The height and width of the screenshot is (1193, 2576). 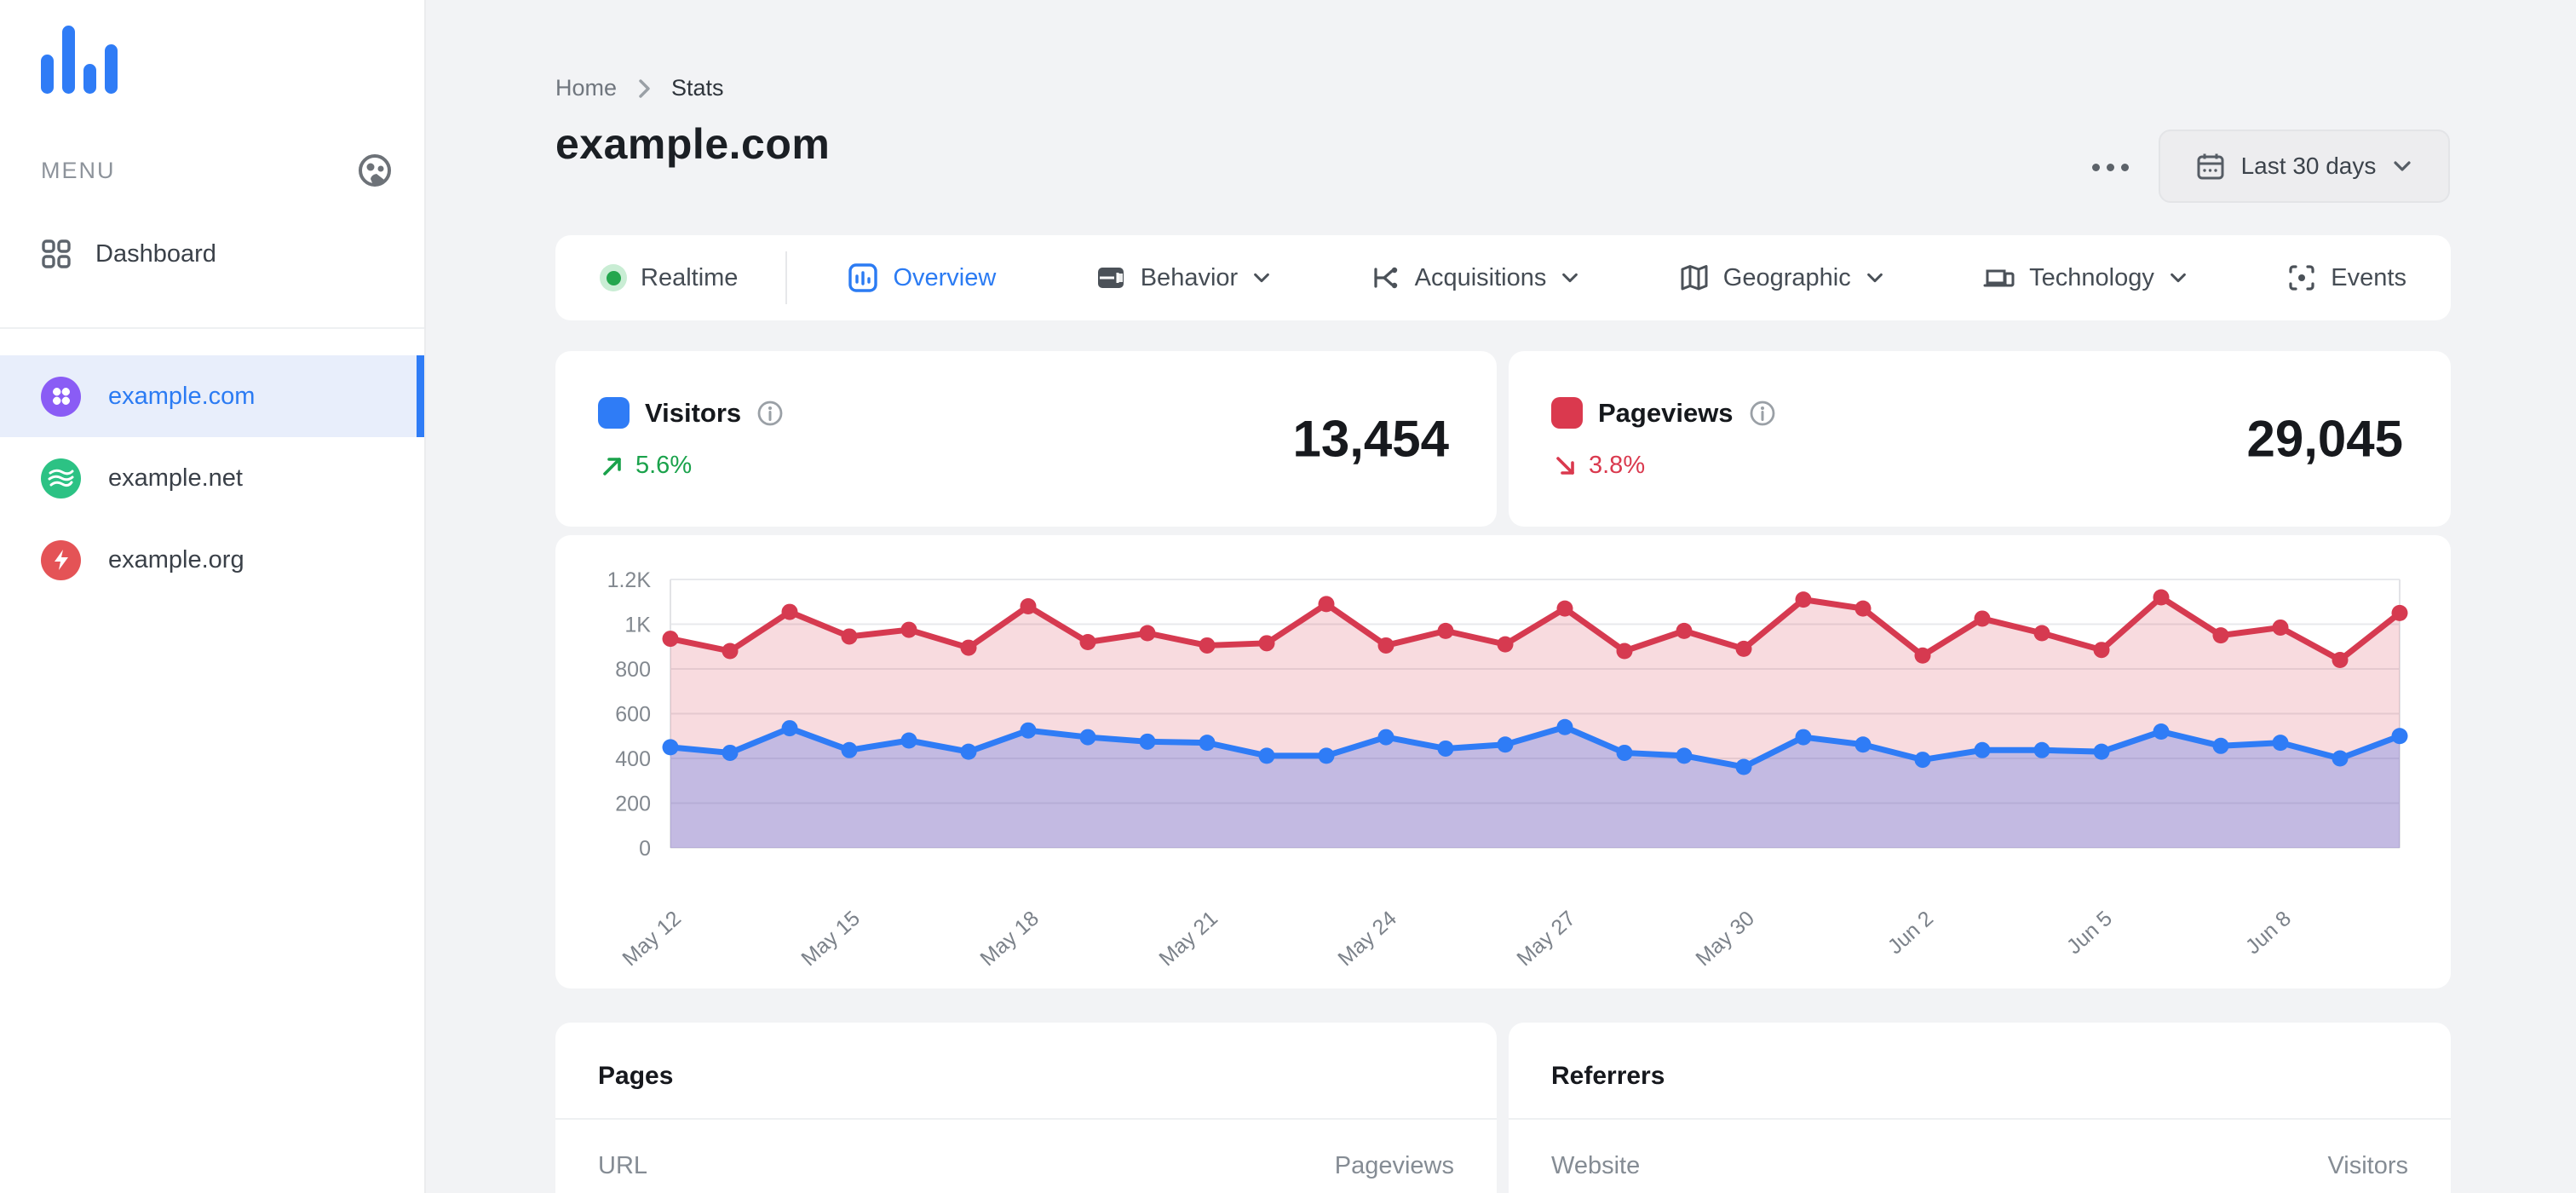 I want to click on svg-text: 1K, so click(x=638, y=625).